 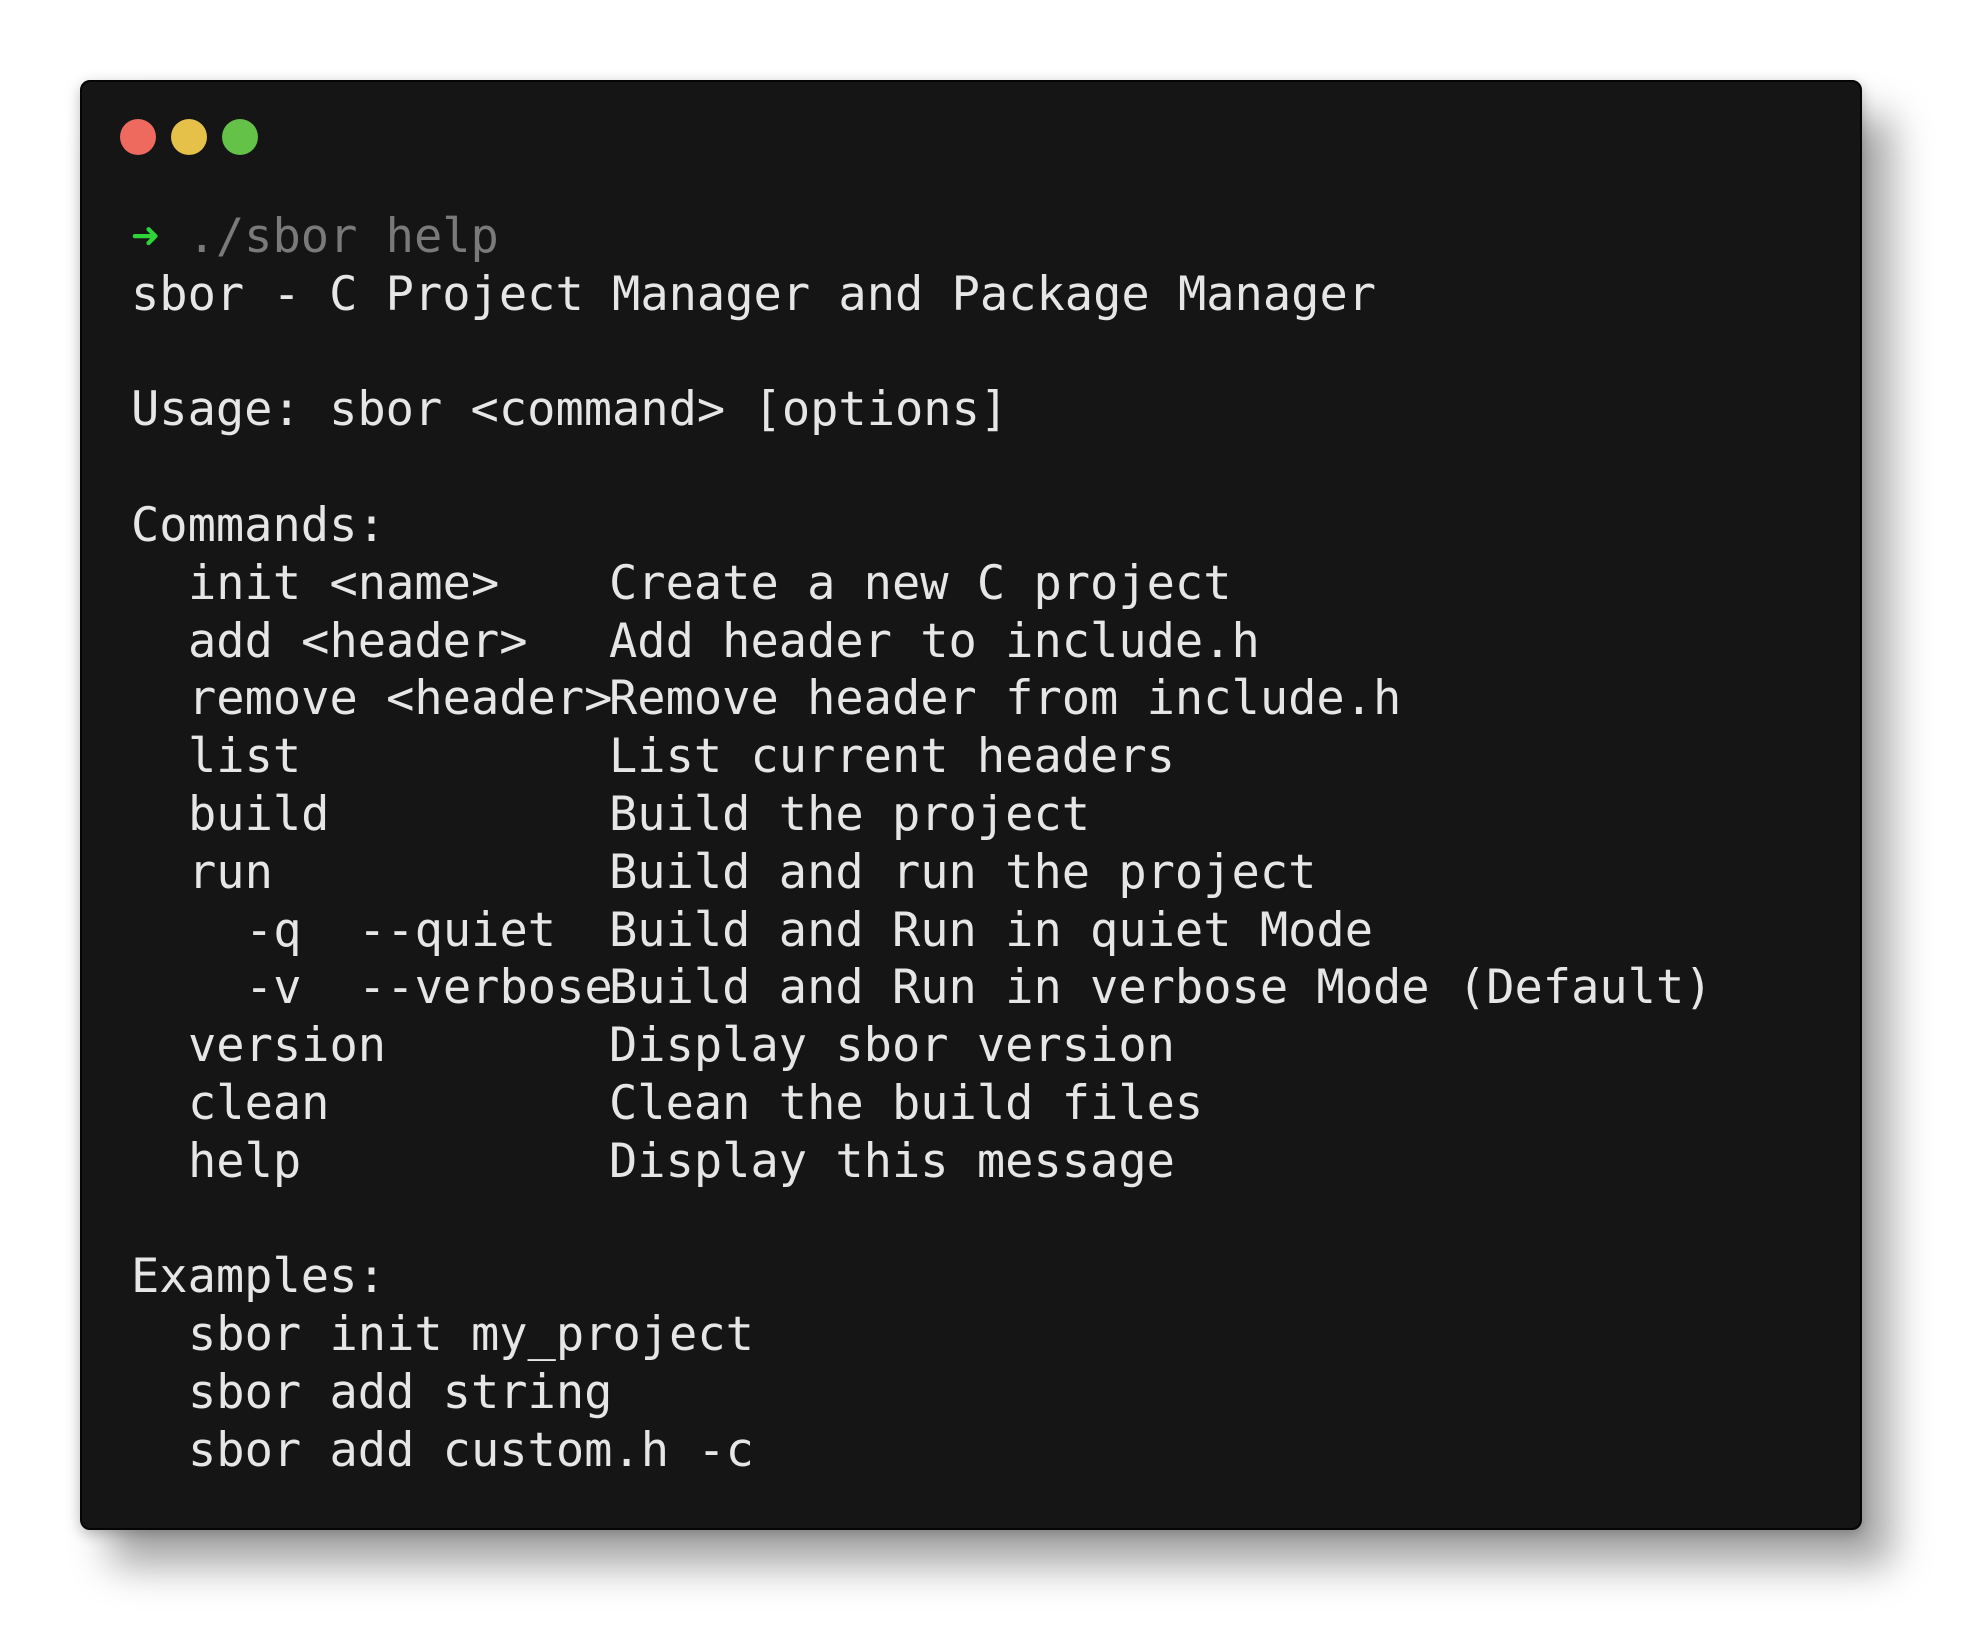 I want to click on command-row: list List current headers, so click(x=980, y=757).